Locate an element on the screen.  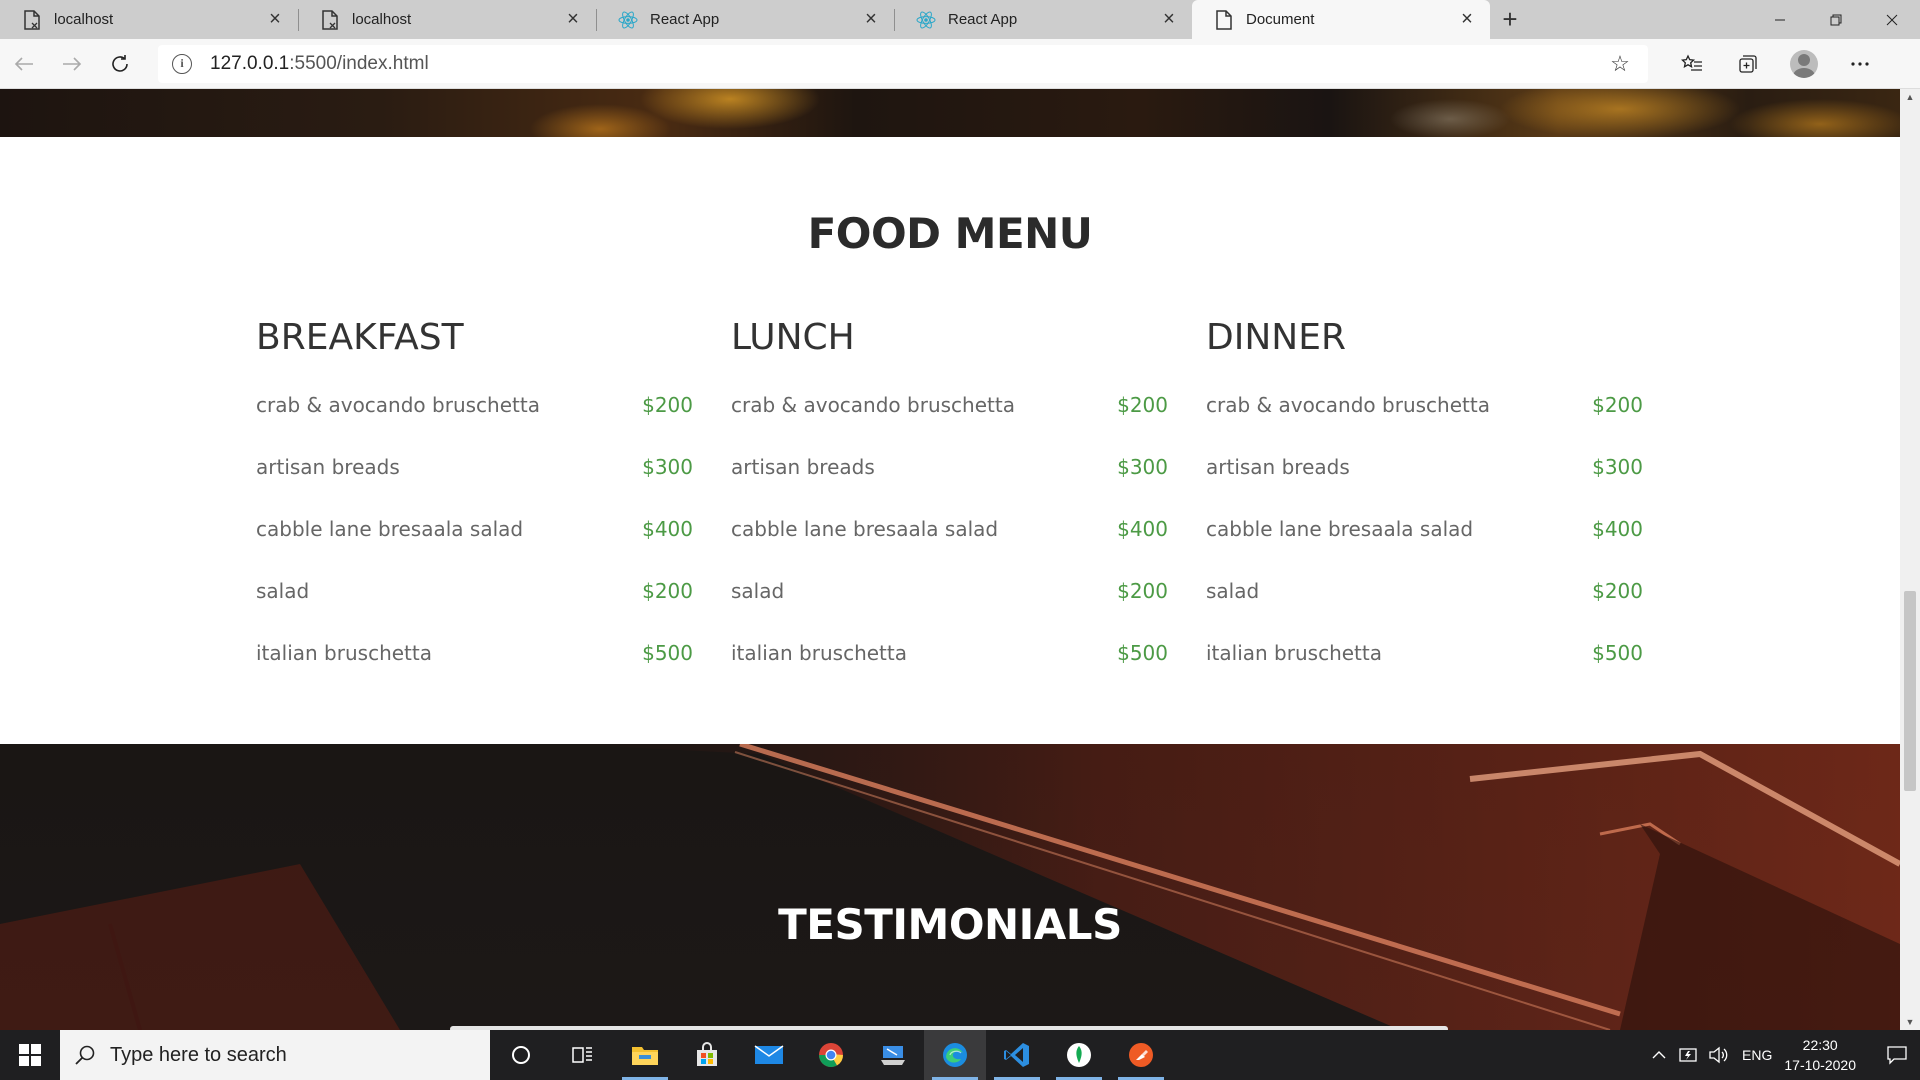
restore-button is located at coordinates (1836, 19).